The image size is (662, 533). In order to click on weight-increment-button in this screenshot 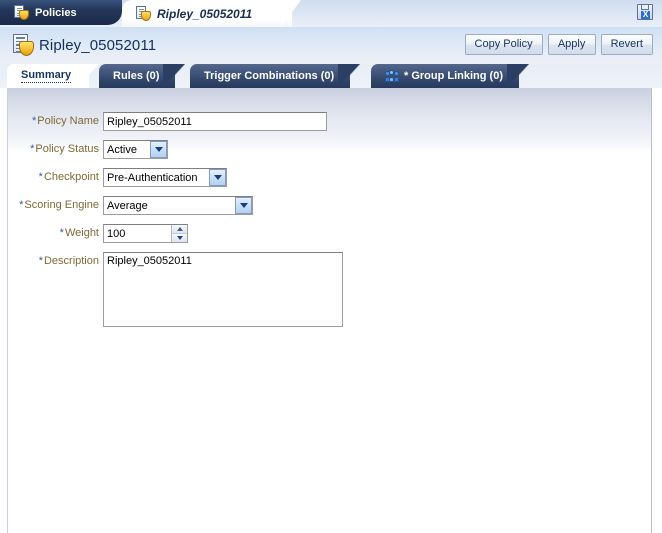, I will do `click(179, 229)`.